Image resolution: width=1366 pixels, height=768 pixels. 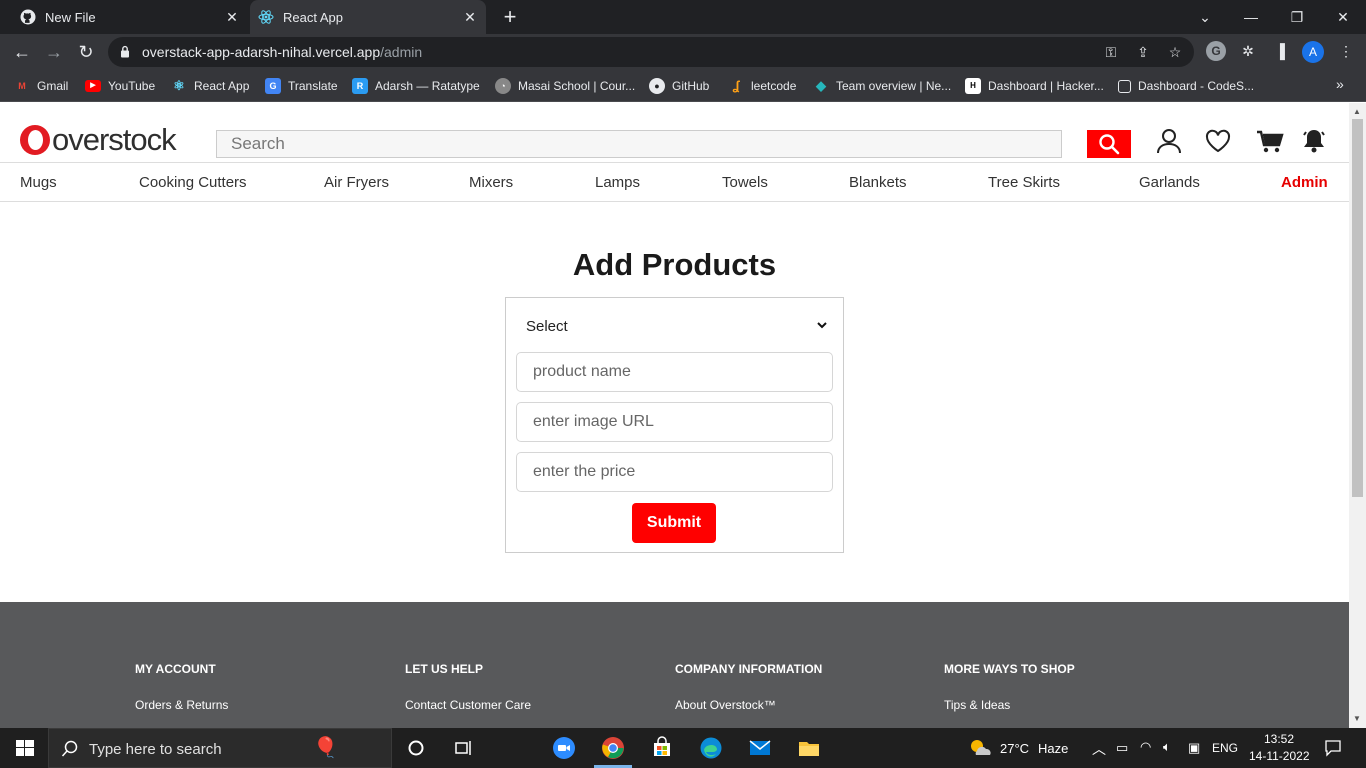 What do you see at coordinates (1279, 756) in the screenshot?
I see `clock-date: 14-11-2022` at bounding box center [1279, 756].